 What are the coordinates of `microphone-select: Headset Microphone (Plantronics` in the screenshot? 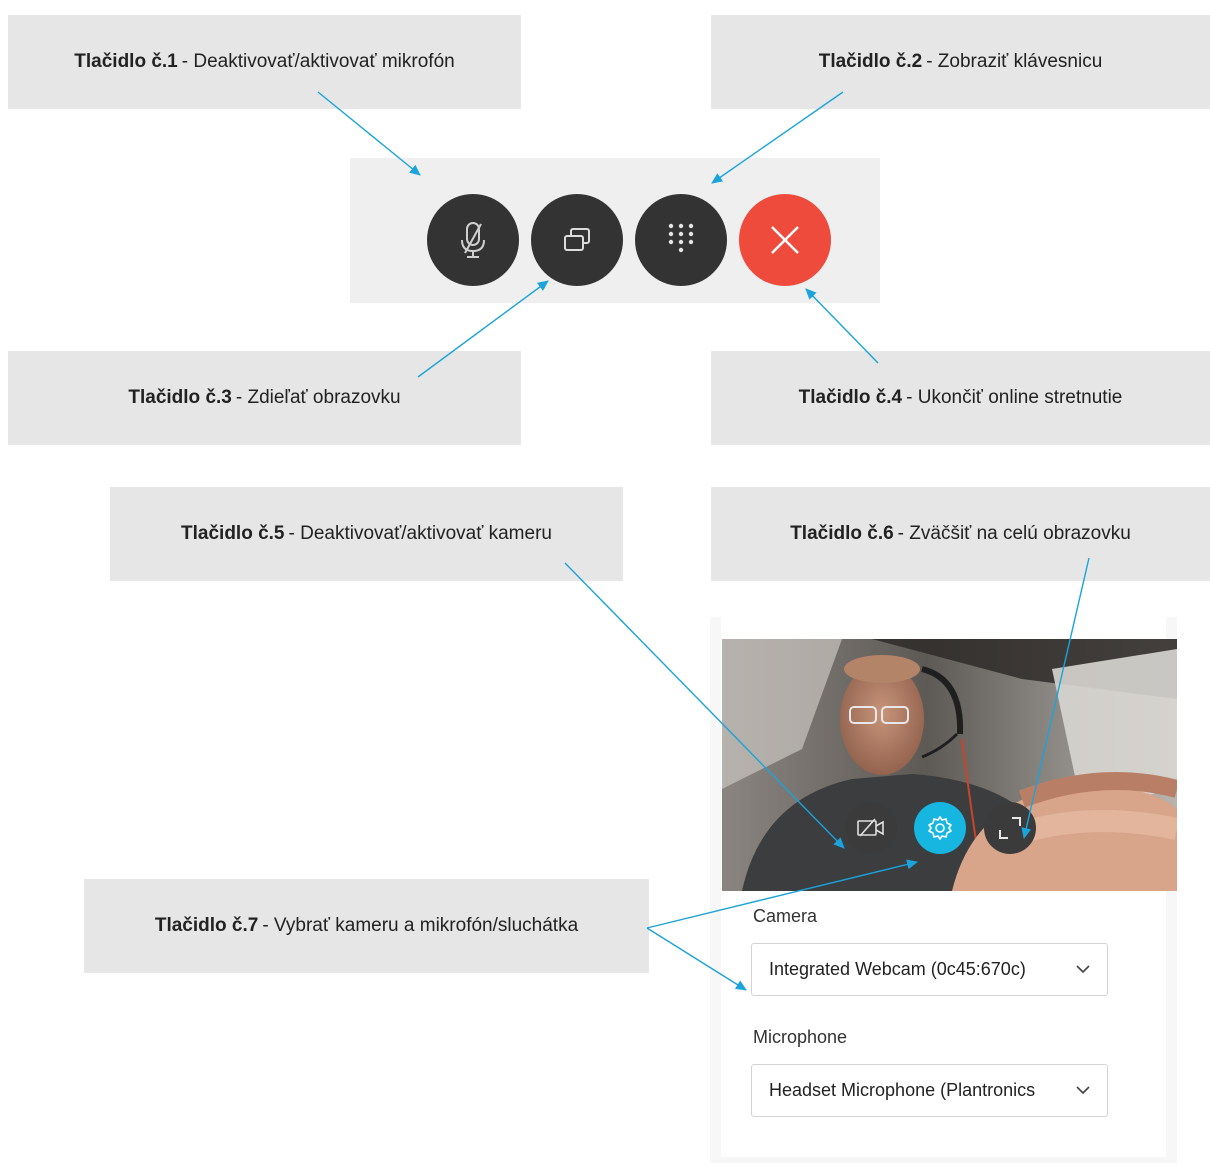 It's located at (929, 1090).